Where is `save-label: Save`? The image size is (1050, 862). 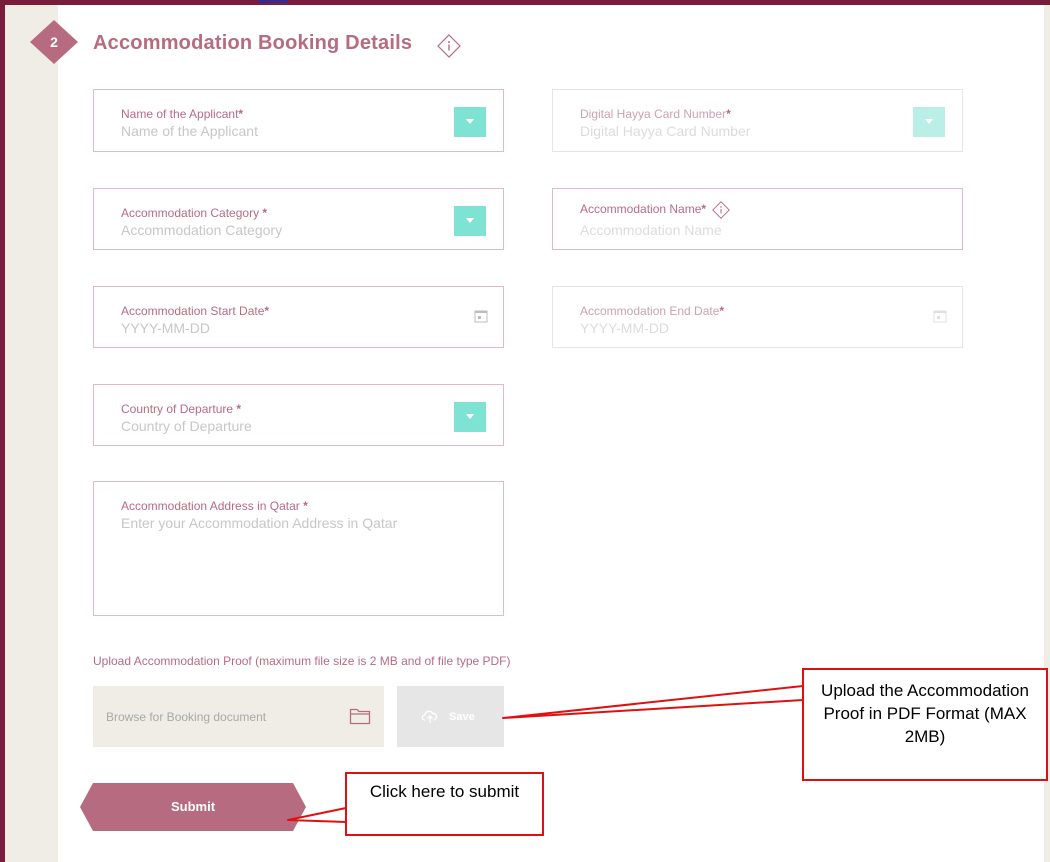
save-label: Save is located at coordinates (462, 717).